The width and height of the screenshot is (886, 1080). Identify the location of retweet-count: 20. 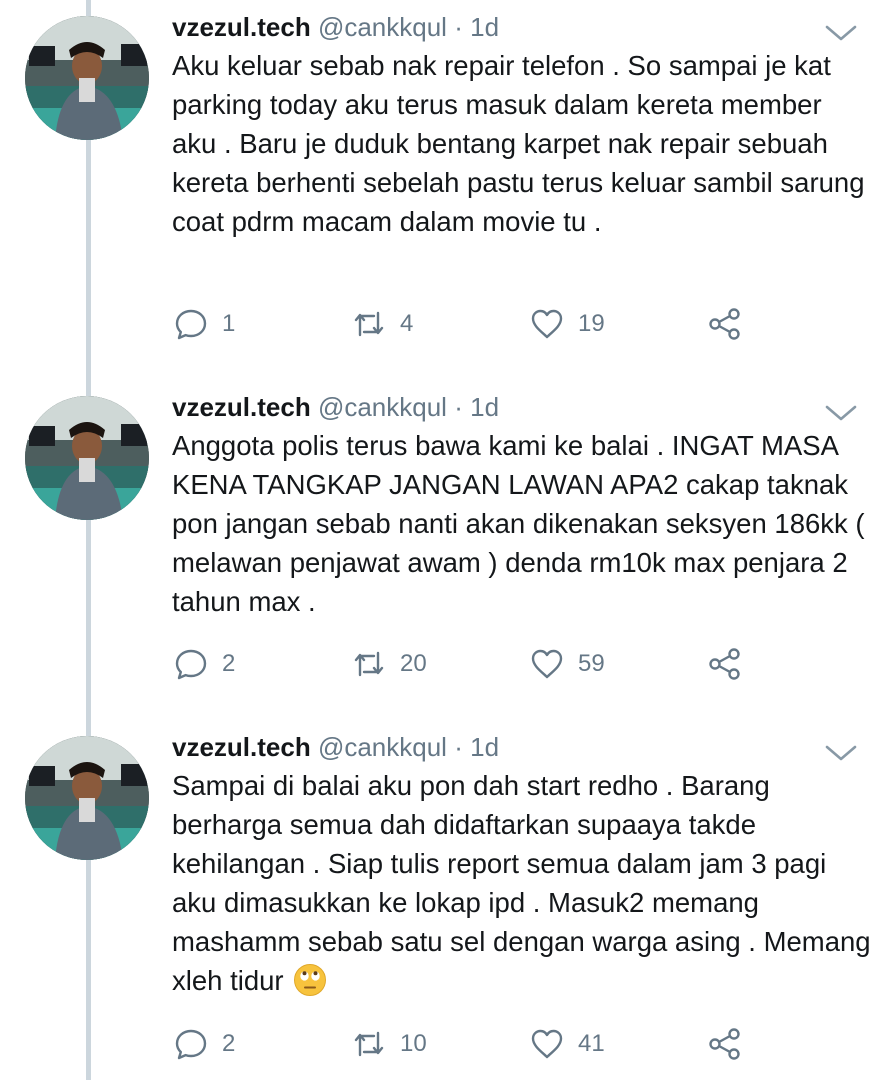
(413, 663).